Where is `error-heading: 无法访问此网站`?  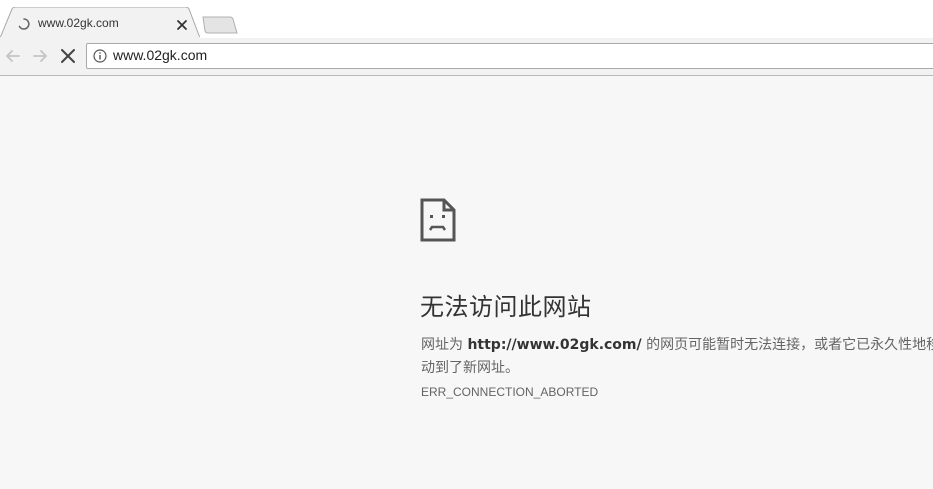 error-heading: 无法访问此网站 is located at coordinates (506, 307).